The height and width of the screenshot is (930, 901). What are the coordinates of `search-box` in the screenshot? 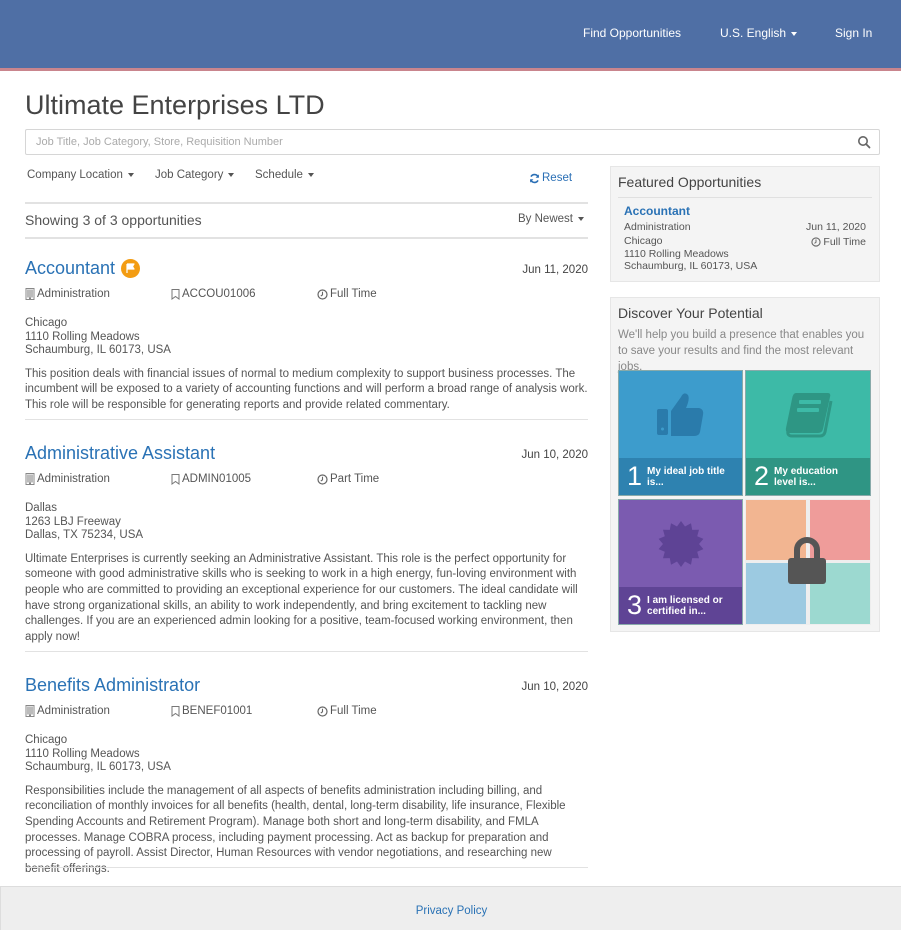 It's located at (452, 142).